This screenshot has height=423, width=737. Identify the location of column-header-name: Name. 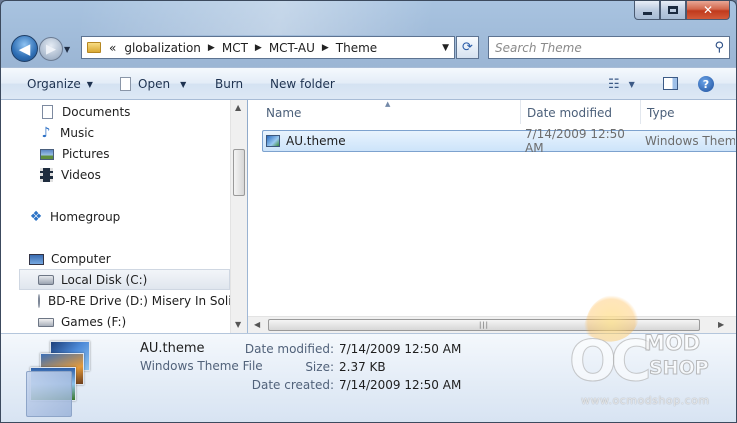
(283, 113).